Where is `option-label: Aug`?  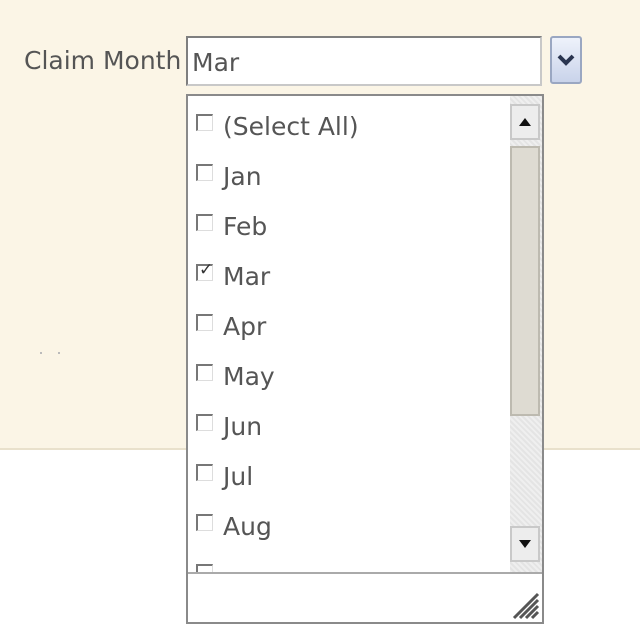 option-label: Aug is located at coordinates (247, 526).